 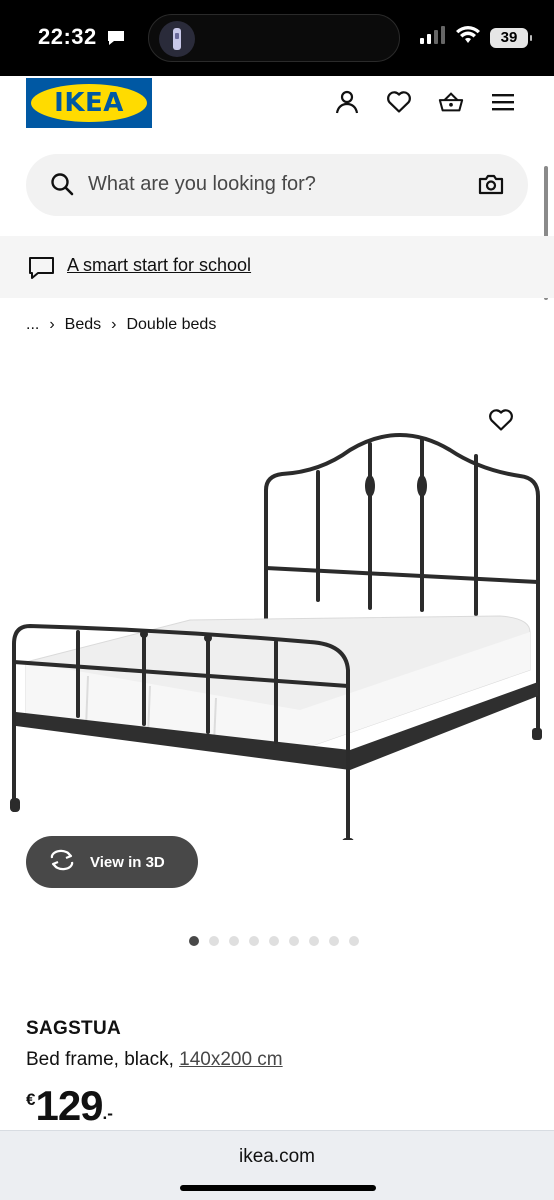 I want to click on url-text: ikea.com, so click(x=277, y=1157).